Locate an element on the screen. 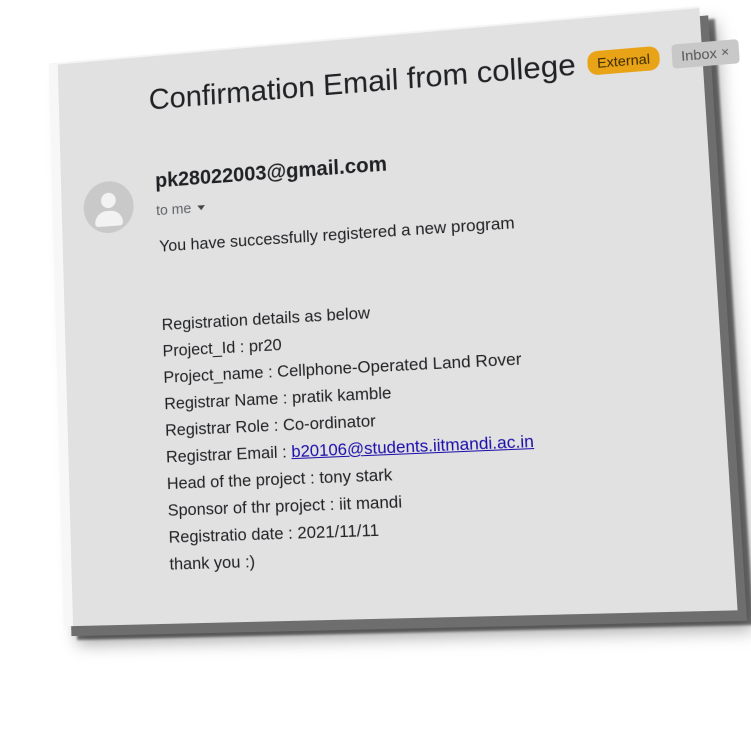  avatar-body is located at coordinates (109, 218).